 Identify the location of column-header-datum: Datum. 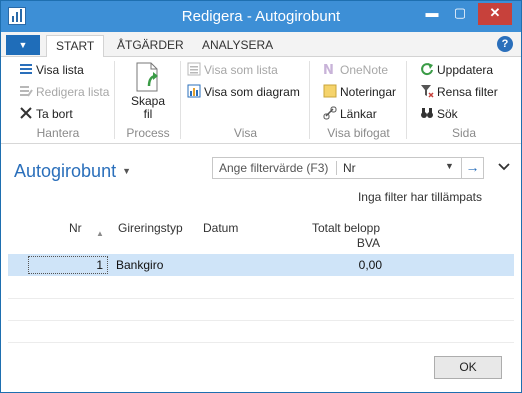
(220, 228).